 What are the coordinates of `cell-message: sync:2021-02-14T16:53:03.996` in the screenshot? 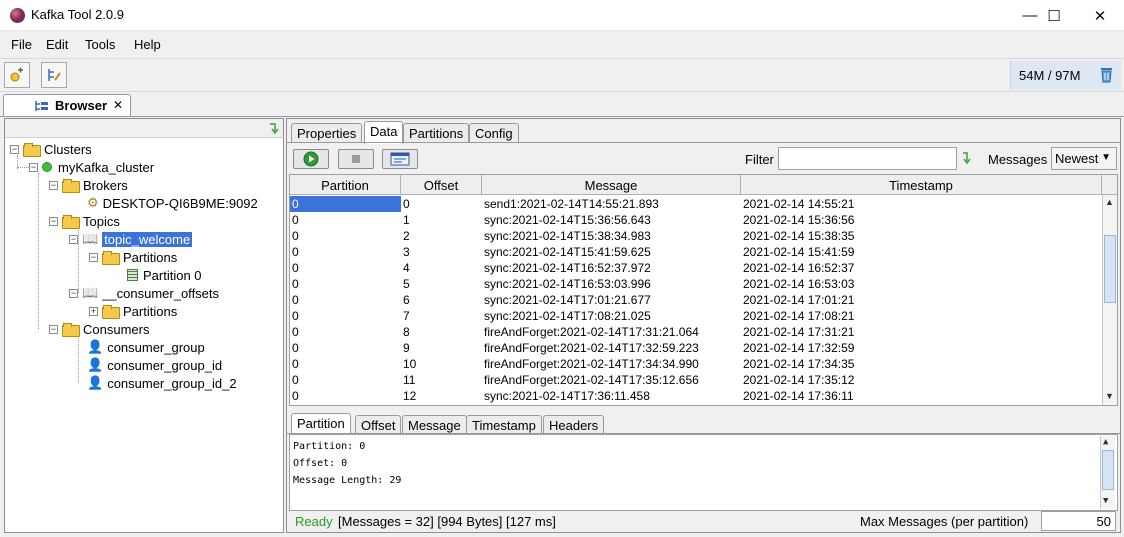 It's located at (567, 284).